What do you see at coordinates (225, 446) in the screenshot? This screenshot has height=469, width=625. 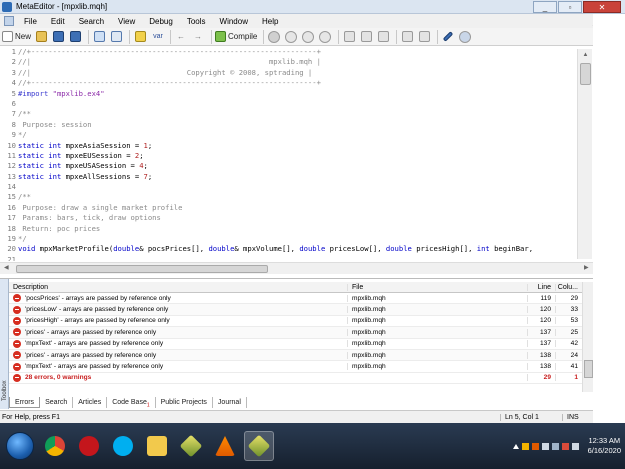 I see `taskbar-vlc` at bounding box center [225, 446].